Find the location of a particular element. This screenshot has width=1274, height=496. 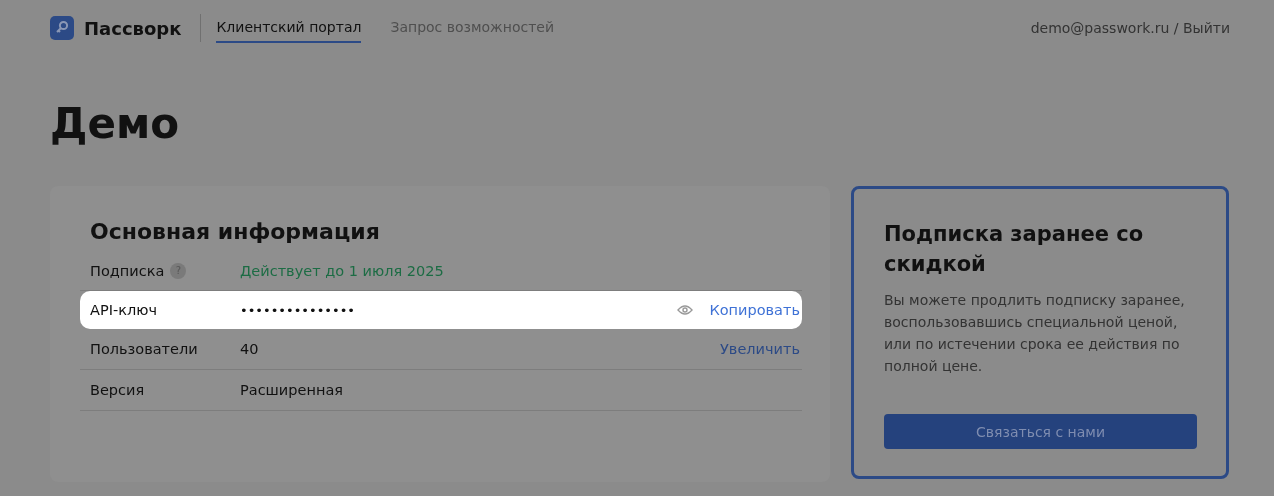

page-title: Демо is located at coordinates (115, 124).